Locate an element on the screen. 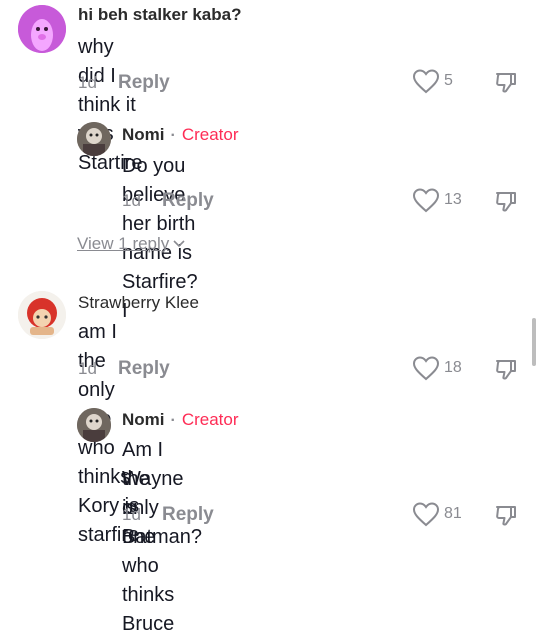  like-count: 18 is located at coordinates (453, 367).